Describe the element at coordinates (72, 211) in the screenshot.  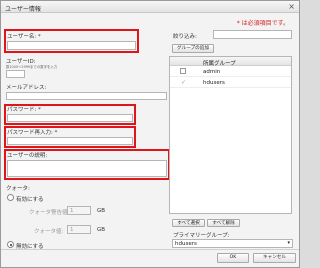
I see `quota-limit-value: 1` at that location.